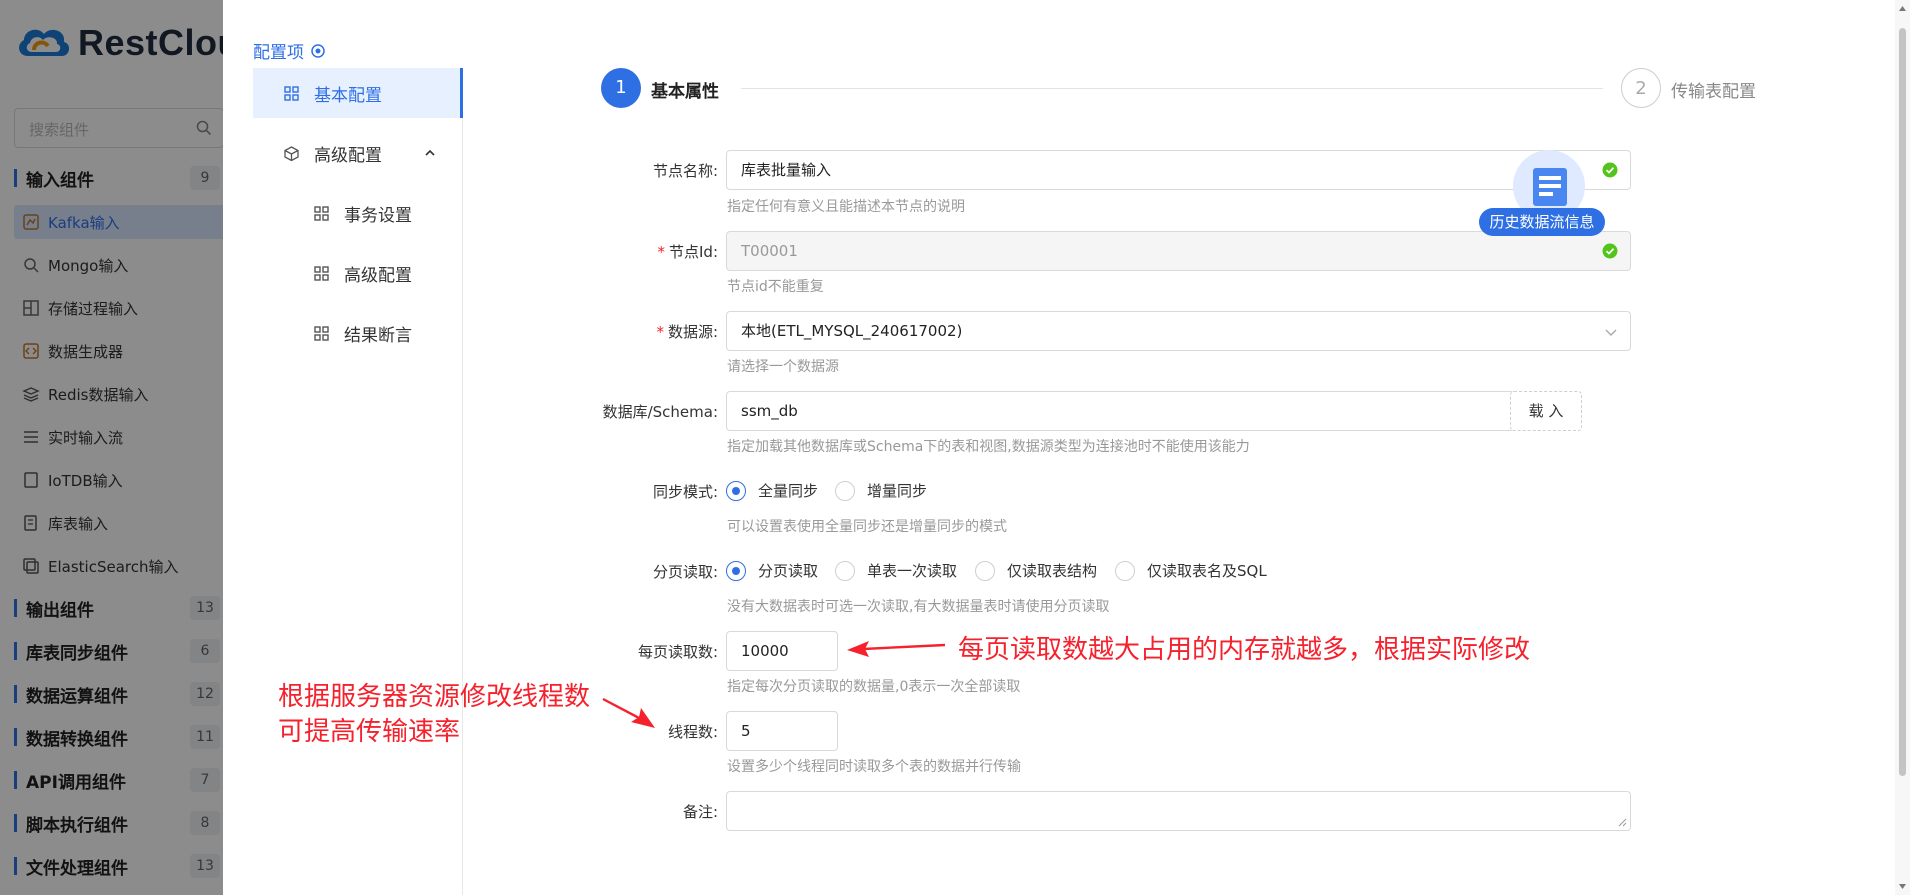  Describe the element at coordinates (692, 332) in the screenshot. I see `datasource-label-text: 数据源:` at that location.